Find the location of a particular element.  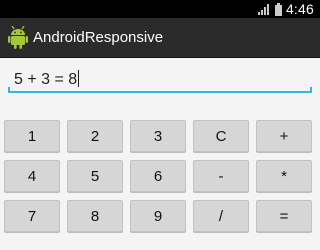

key-clear-button: C is located at coordinates (221, 136).